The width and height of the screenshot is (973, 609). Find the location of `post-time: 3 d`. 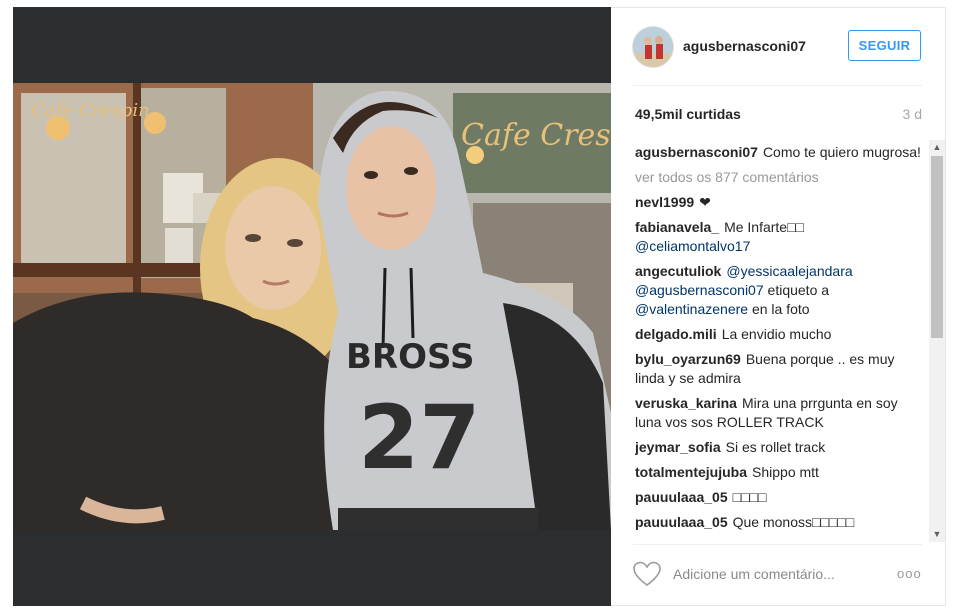

post-time: 3 d is located at coordinates (912, 114).